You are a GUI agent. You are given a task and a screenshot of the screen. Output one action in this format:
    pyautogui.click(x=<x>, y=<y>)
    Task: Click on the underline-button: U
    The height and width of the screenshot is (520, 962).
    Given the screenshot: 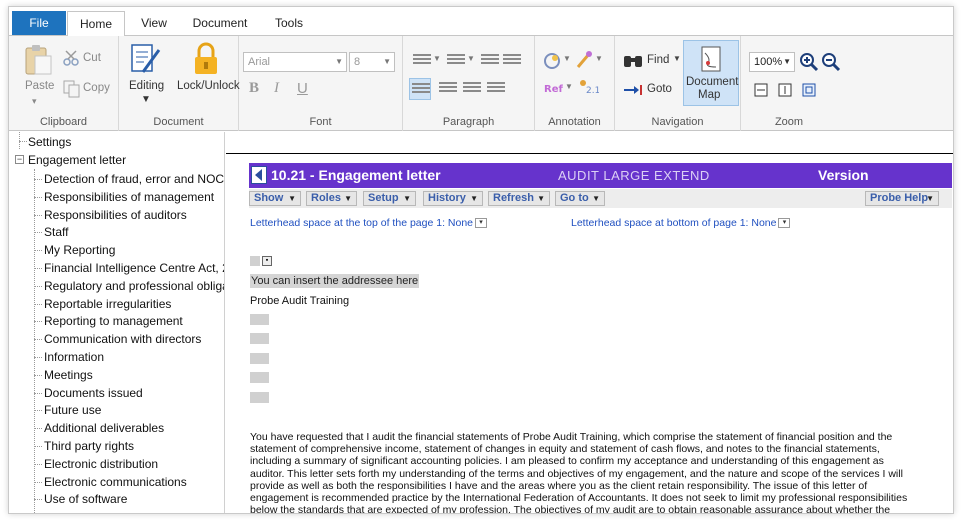 What is the action you would take?
    pyautogui.click(x=302, y=88)
    